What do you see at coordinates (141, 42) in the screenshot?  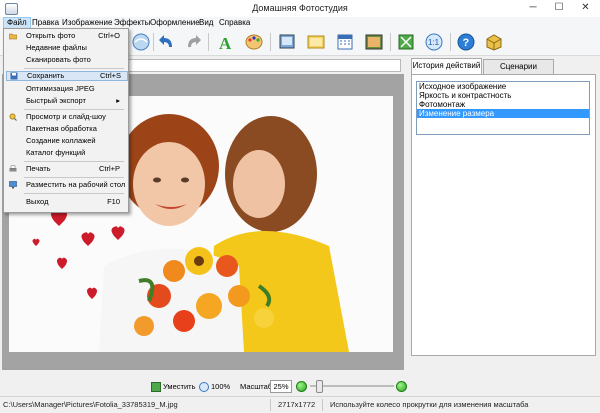 I see `rotate-icon` at bounding box center [141, 42].